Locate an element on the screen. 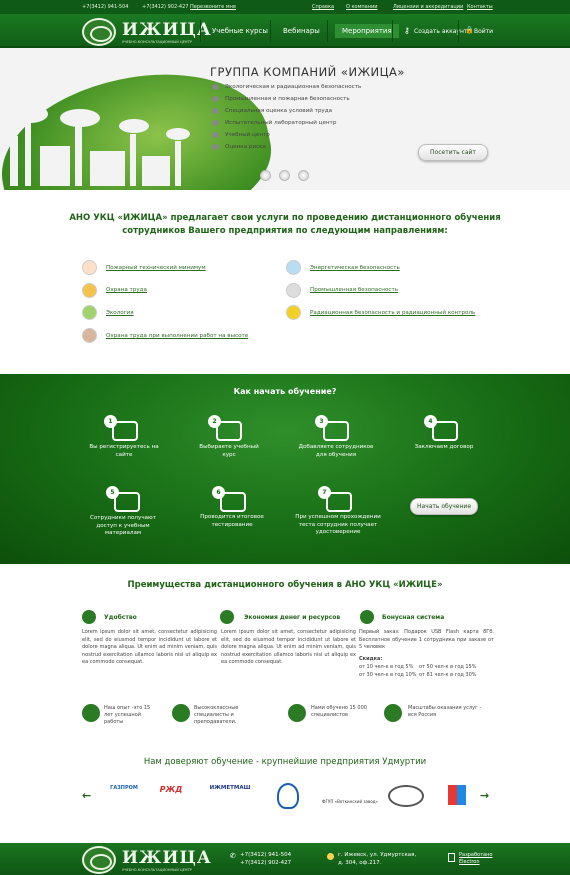 The height and width of the screenshot is (875, 570). partner-logo-colored is located at coordinates (457, 795).